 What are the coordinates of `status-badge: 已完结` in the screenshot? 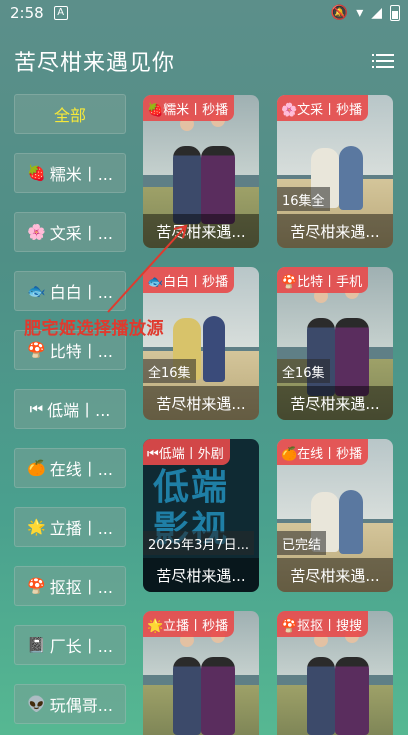 It's located at (302, 543).